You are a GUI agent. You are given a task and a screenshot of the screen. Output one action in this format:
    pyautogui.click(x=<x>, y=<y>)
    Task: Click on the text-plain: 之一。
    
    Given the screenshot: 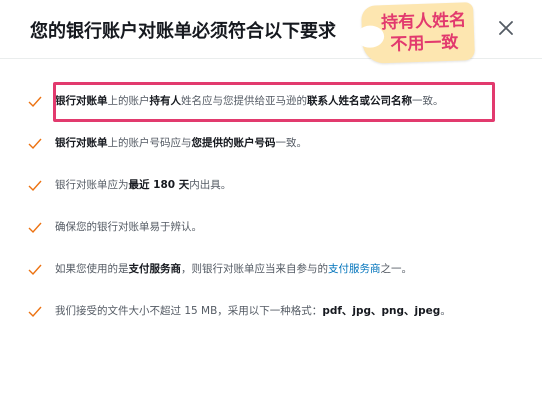 What is the action you would take?
    pyautogui.click(x=396, y=269)
    